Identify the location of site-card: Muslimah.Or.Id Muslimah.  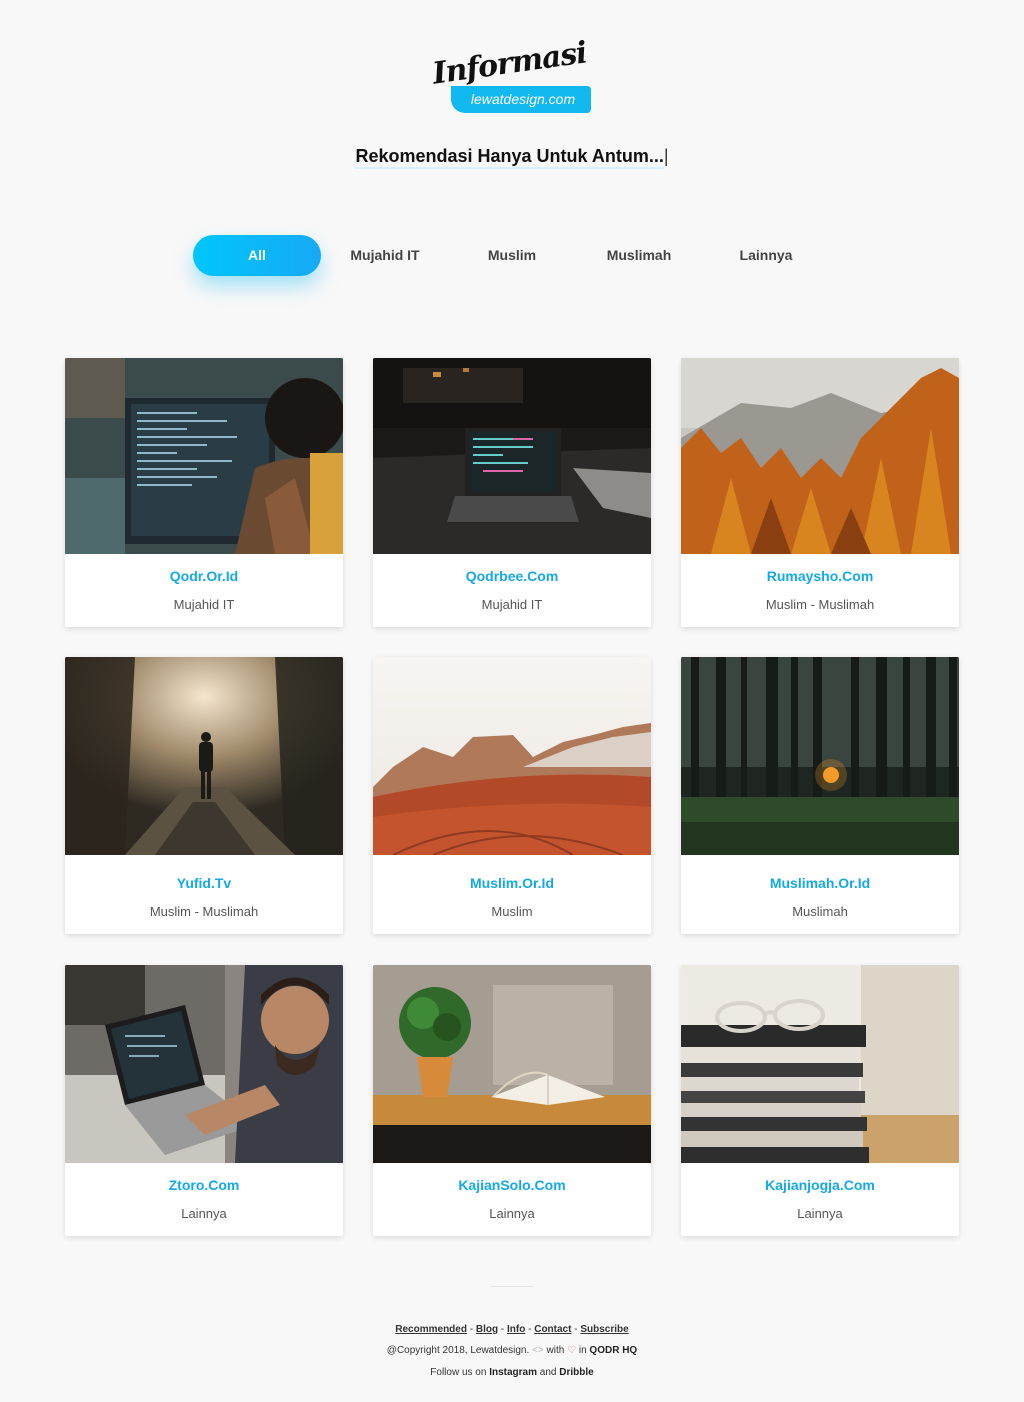
(820, 795).